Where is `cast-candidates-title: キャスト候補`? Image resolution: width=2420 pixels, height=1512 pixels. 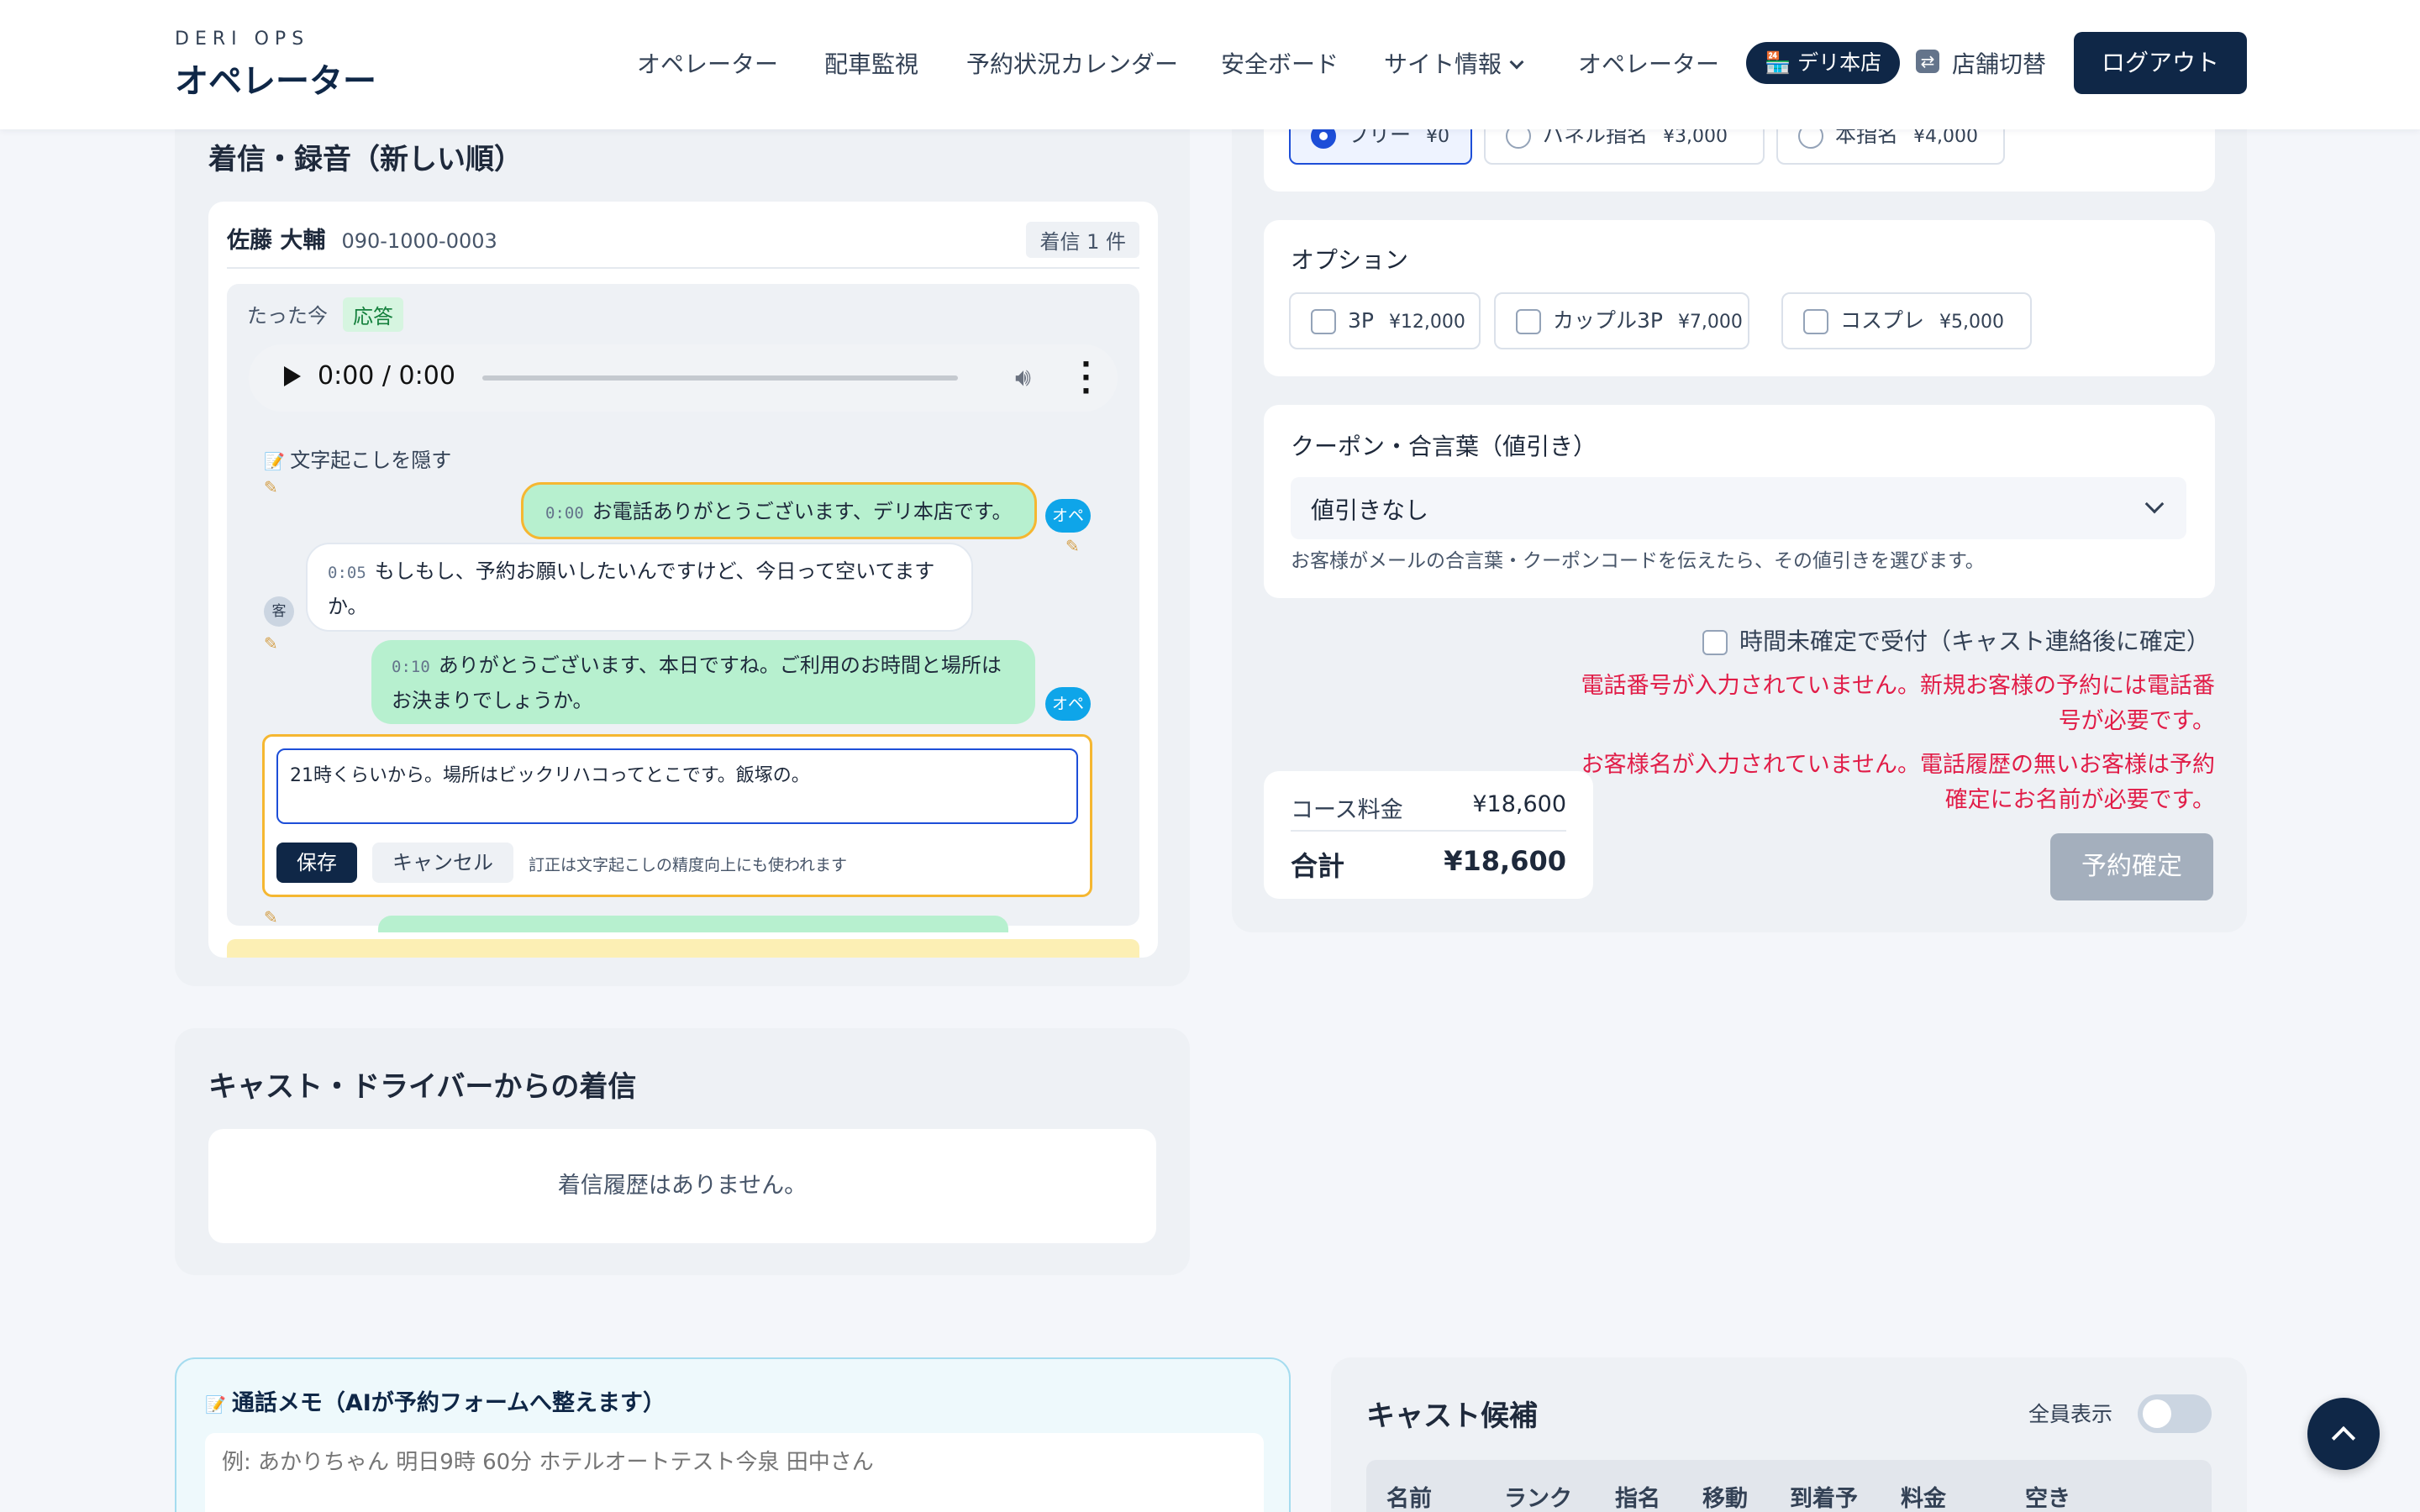 cast-candidates-title: キャスト候補 is located at coordinates (1452, 1416).